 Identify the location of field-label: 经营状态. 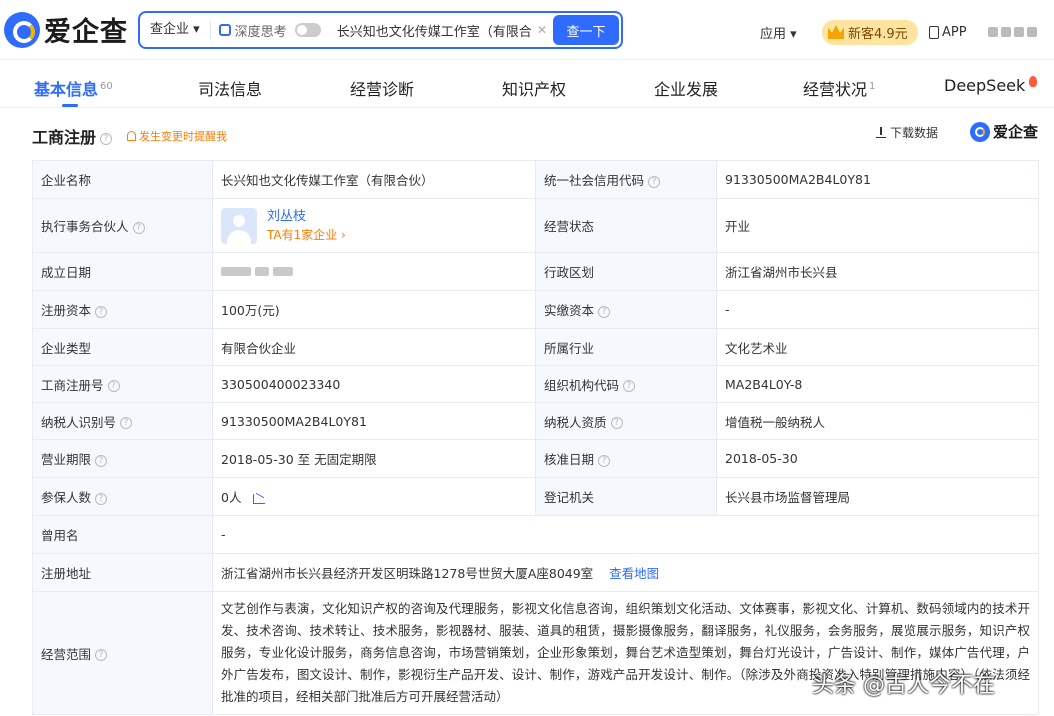
(626, 225).